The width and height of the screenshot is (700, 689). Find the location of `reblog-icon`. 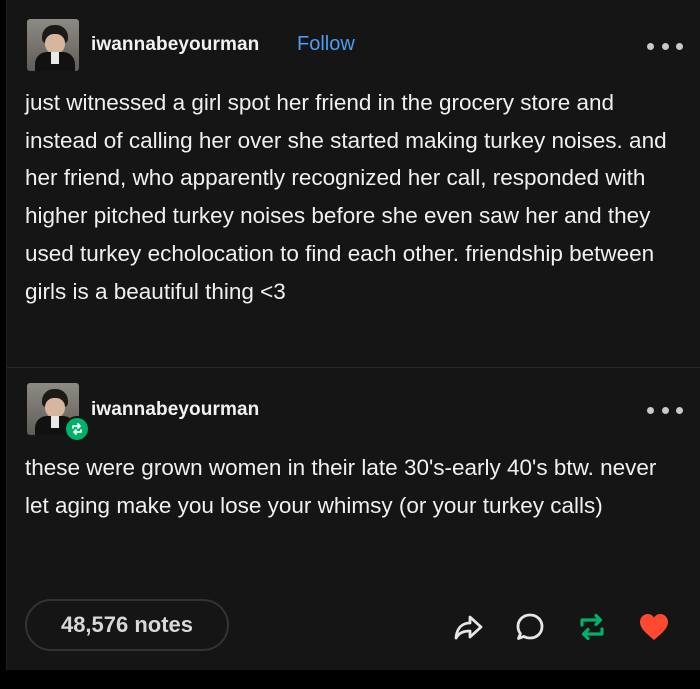

reblog-icon is located at coordinates (592, 627).